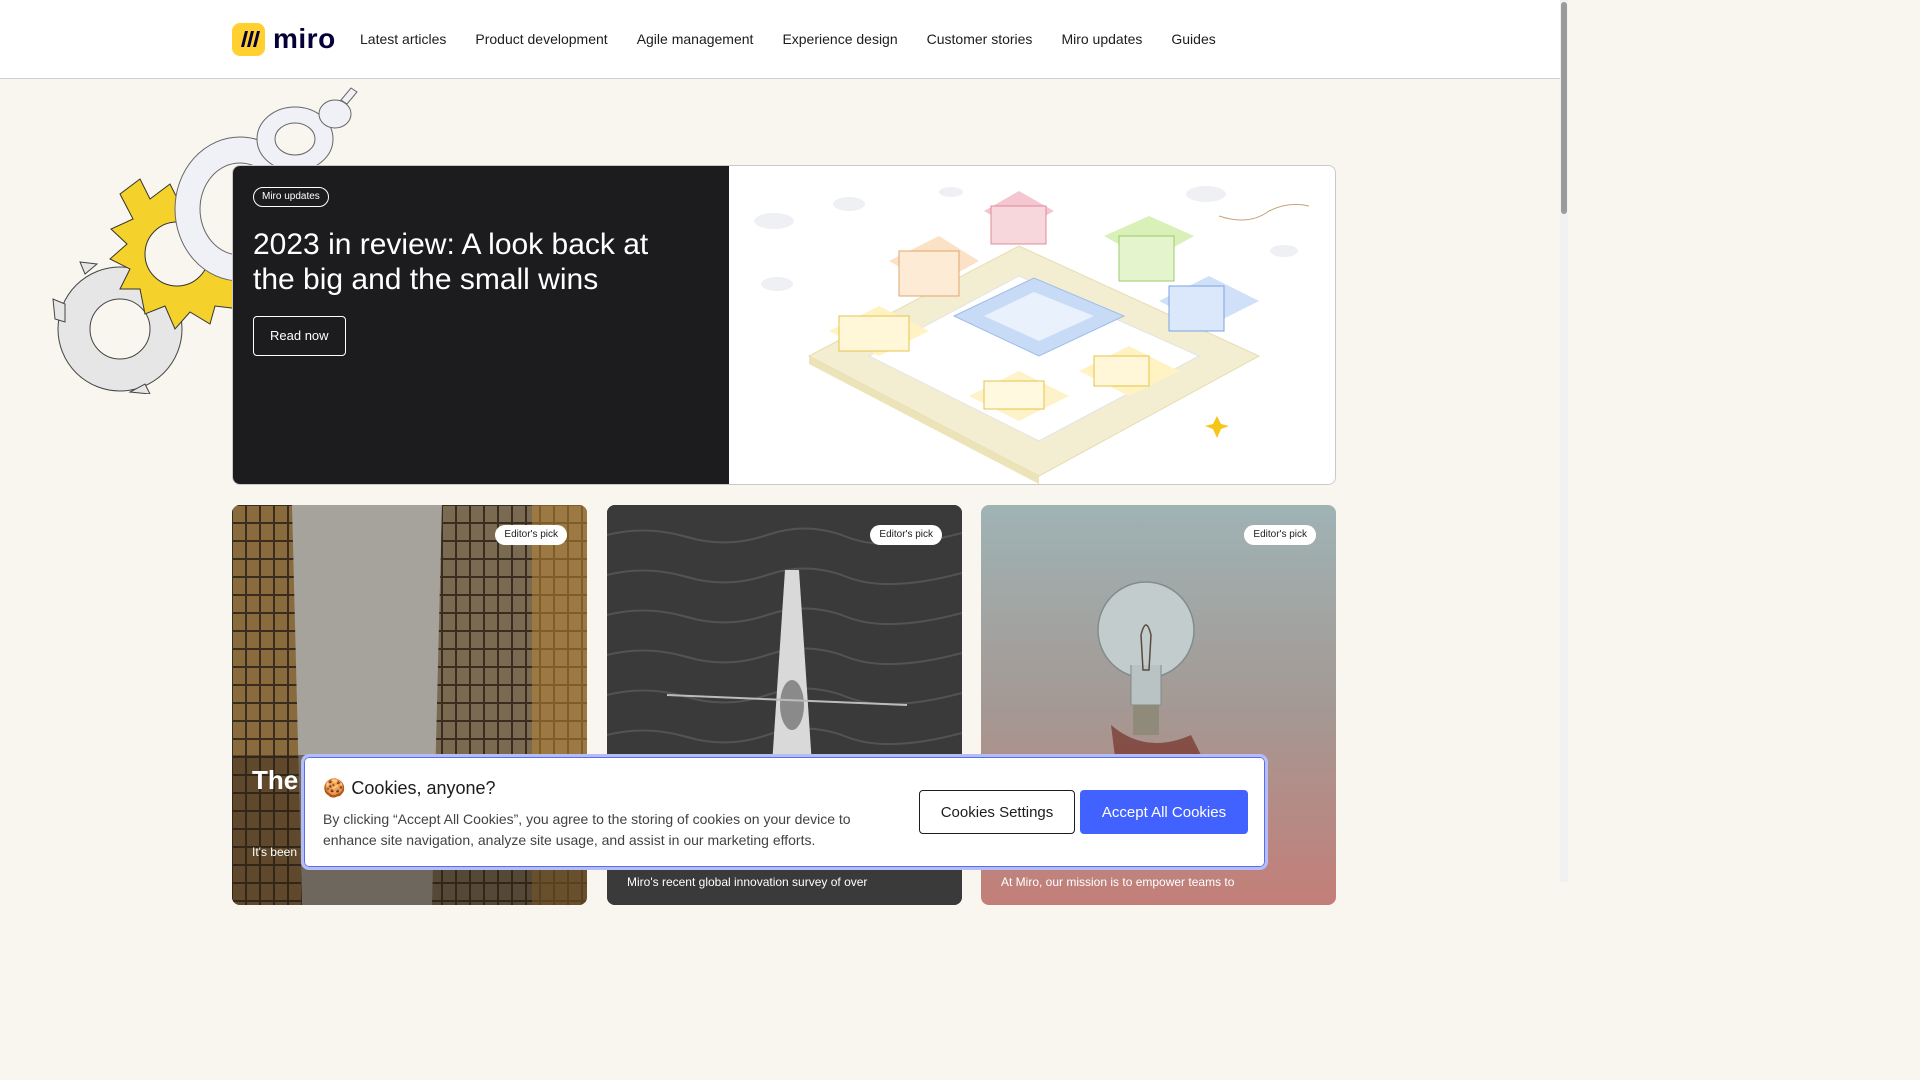 Image resolution: width=1920 pixels, height=1080 pixels. I want to click on logo-wordmark: miro, so click(304, 38).